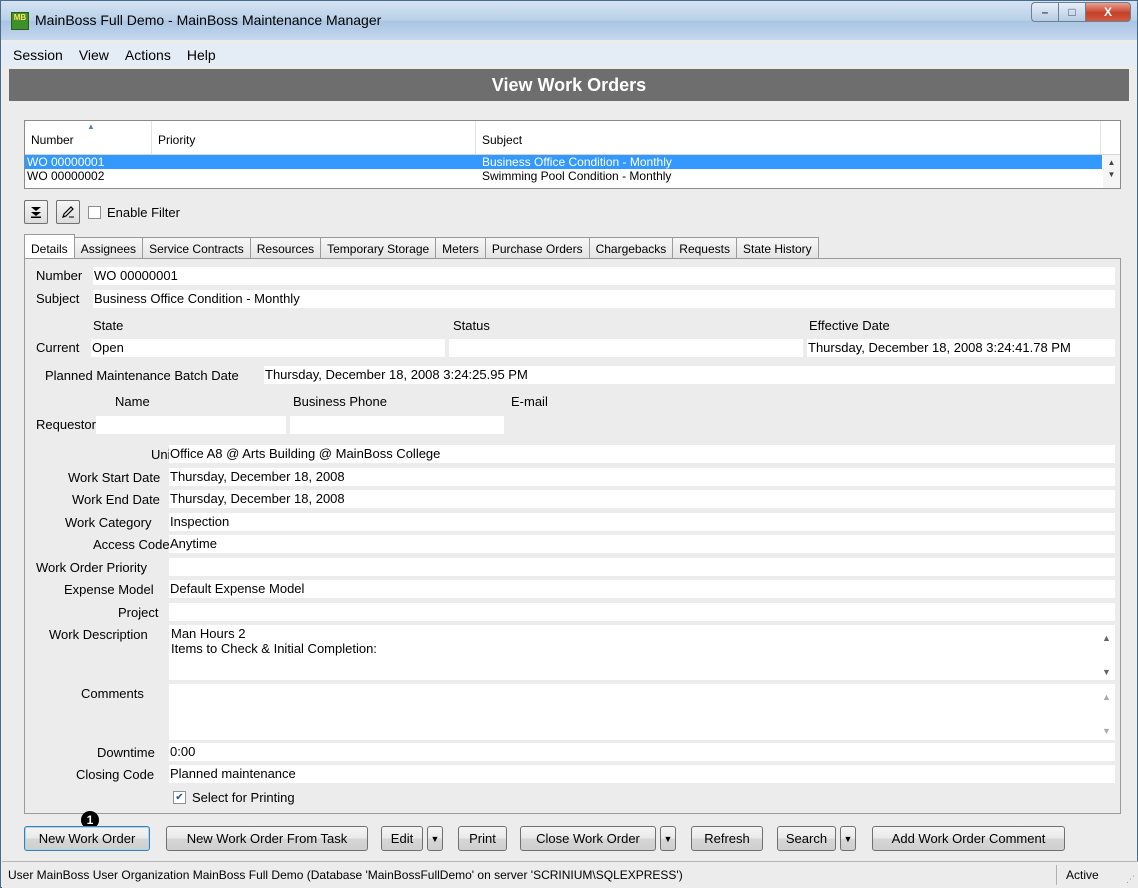  I want to click on sort-ascending-icon: ▲, so click(91, 126).